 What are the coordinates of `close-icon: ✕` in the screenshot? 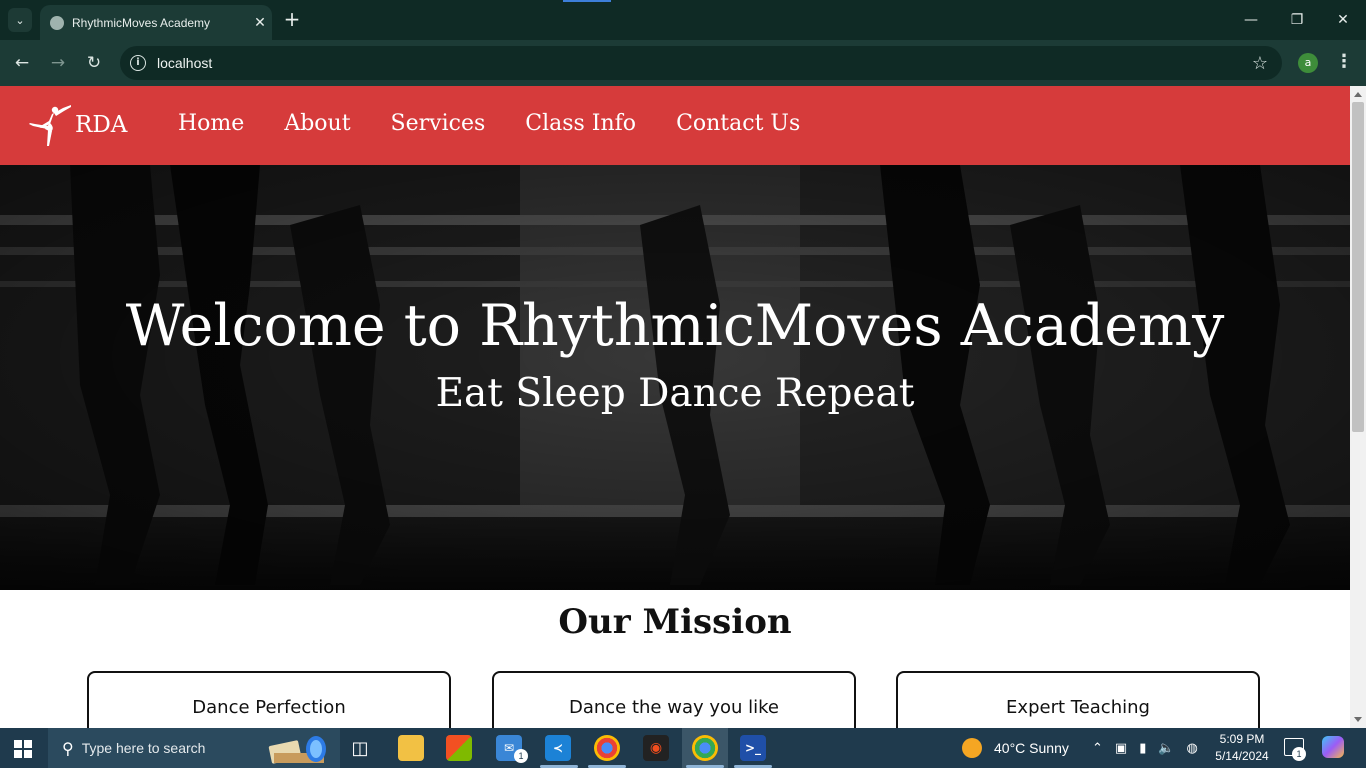 It's located at (260, 23).